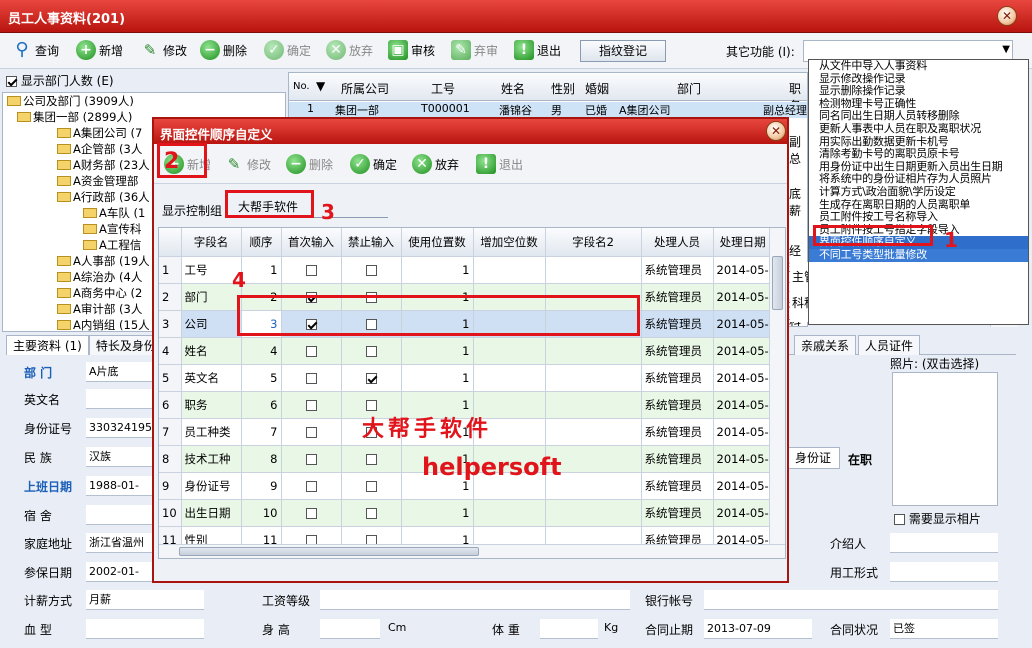  What do you see at coordinates (35, 50) in the screenshot?
I see `toolbar-search-button: ⚲ 查询` at bounding box center [35, 50].